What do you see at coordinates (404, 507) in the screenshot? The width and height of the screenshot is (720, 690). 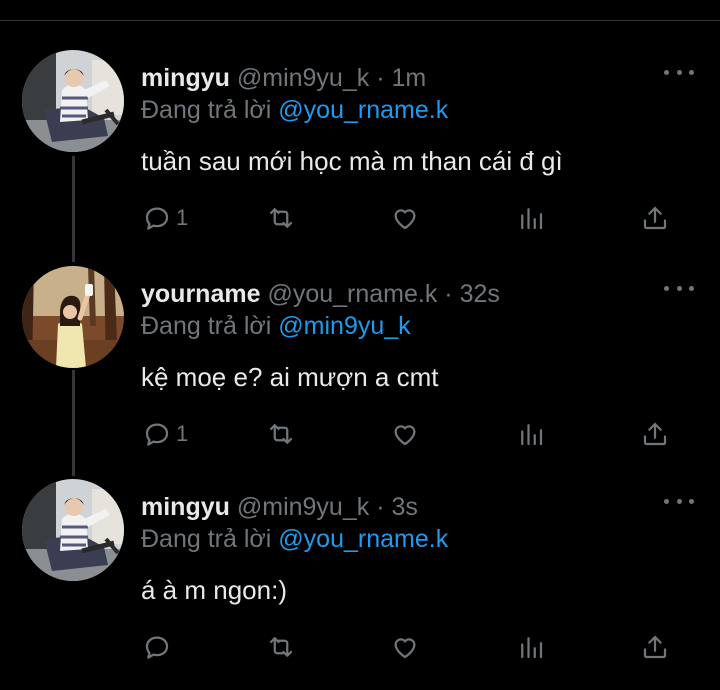 I see `tweet-time: 3s` at bounding box center [404, 507].